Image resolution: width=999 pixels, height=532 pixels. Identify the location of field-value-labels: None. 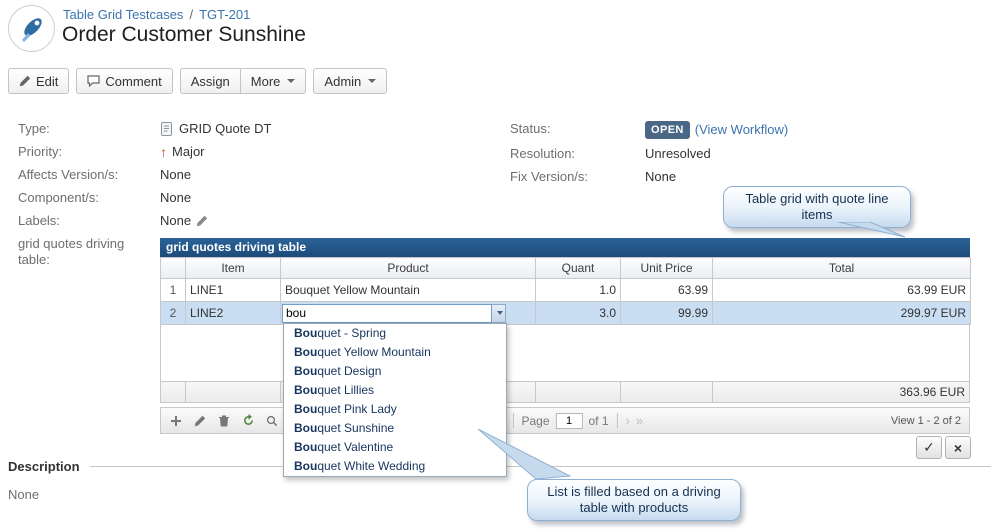
(184, 221).